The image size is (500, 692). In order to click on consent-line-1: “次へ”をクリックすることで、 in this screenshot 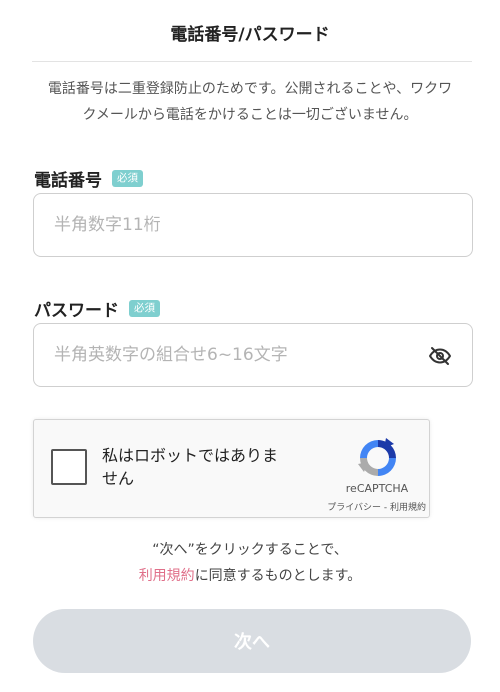, I will do `click(250, 550)`.